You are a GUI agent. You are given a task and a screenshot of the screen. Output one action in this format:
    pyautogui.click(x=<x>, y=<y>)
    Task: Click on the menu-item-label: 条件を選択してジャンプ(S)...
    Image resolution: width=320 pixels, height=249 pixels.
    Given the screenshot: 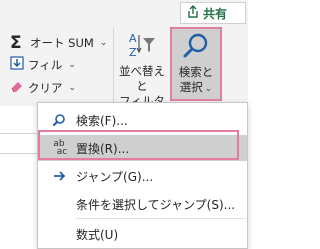 What is the action you would take?
    pyautogui.click(x=156, y=204)
    